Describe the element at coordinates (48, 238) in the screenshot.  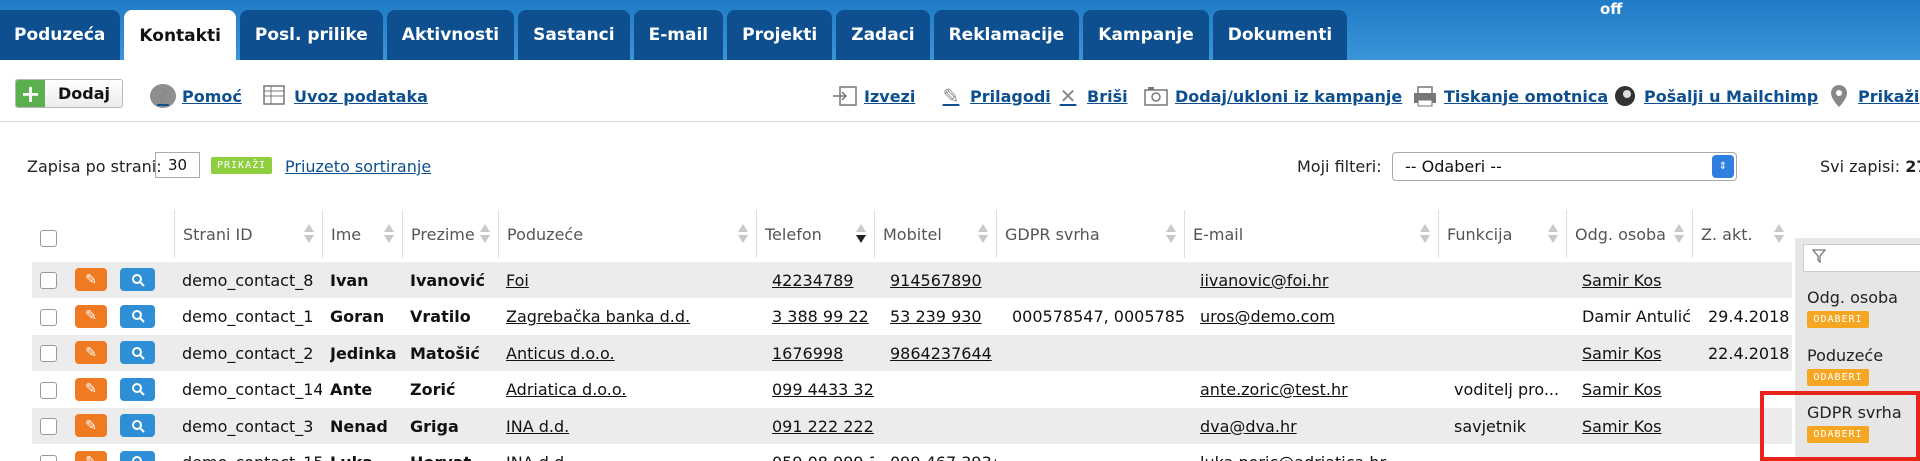
I see `select-all-checkbox` at that location.